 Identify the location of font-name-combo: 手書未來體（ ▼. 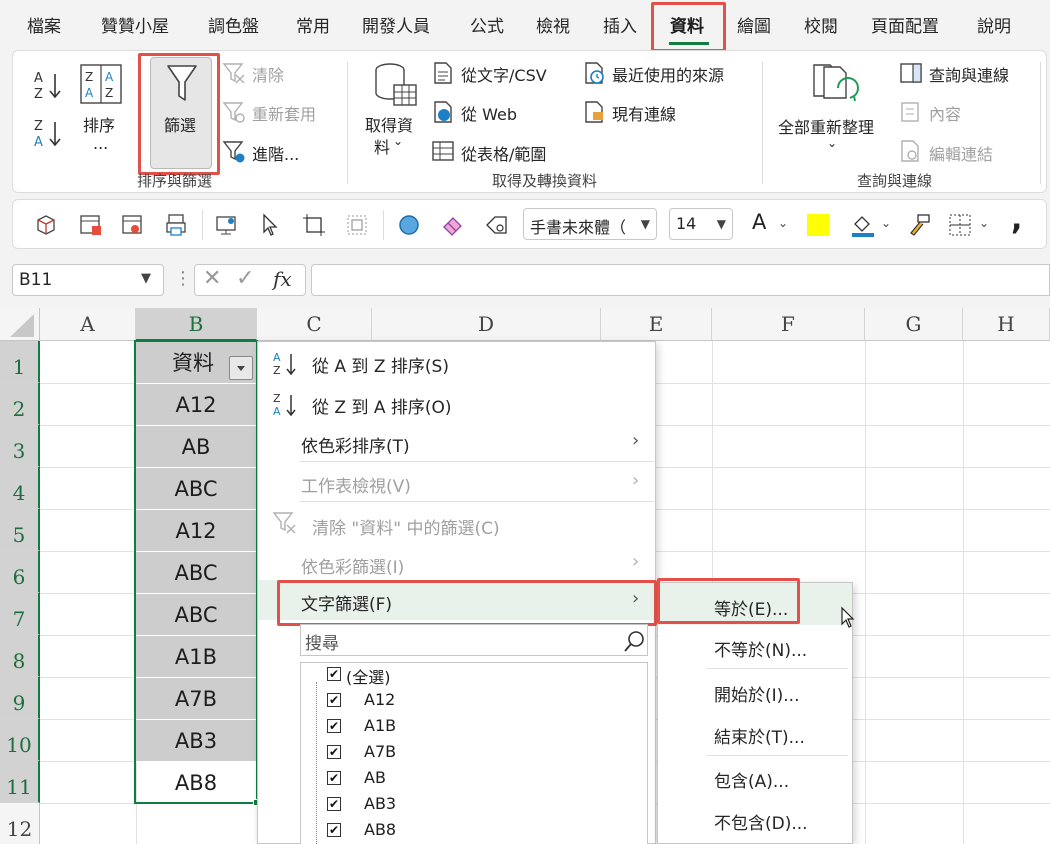
(590, 224).